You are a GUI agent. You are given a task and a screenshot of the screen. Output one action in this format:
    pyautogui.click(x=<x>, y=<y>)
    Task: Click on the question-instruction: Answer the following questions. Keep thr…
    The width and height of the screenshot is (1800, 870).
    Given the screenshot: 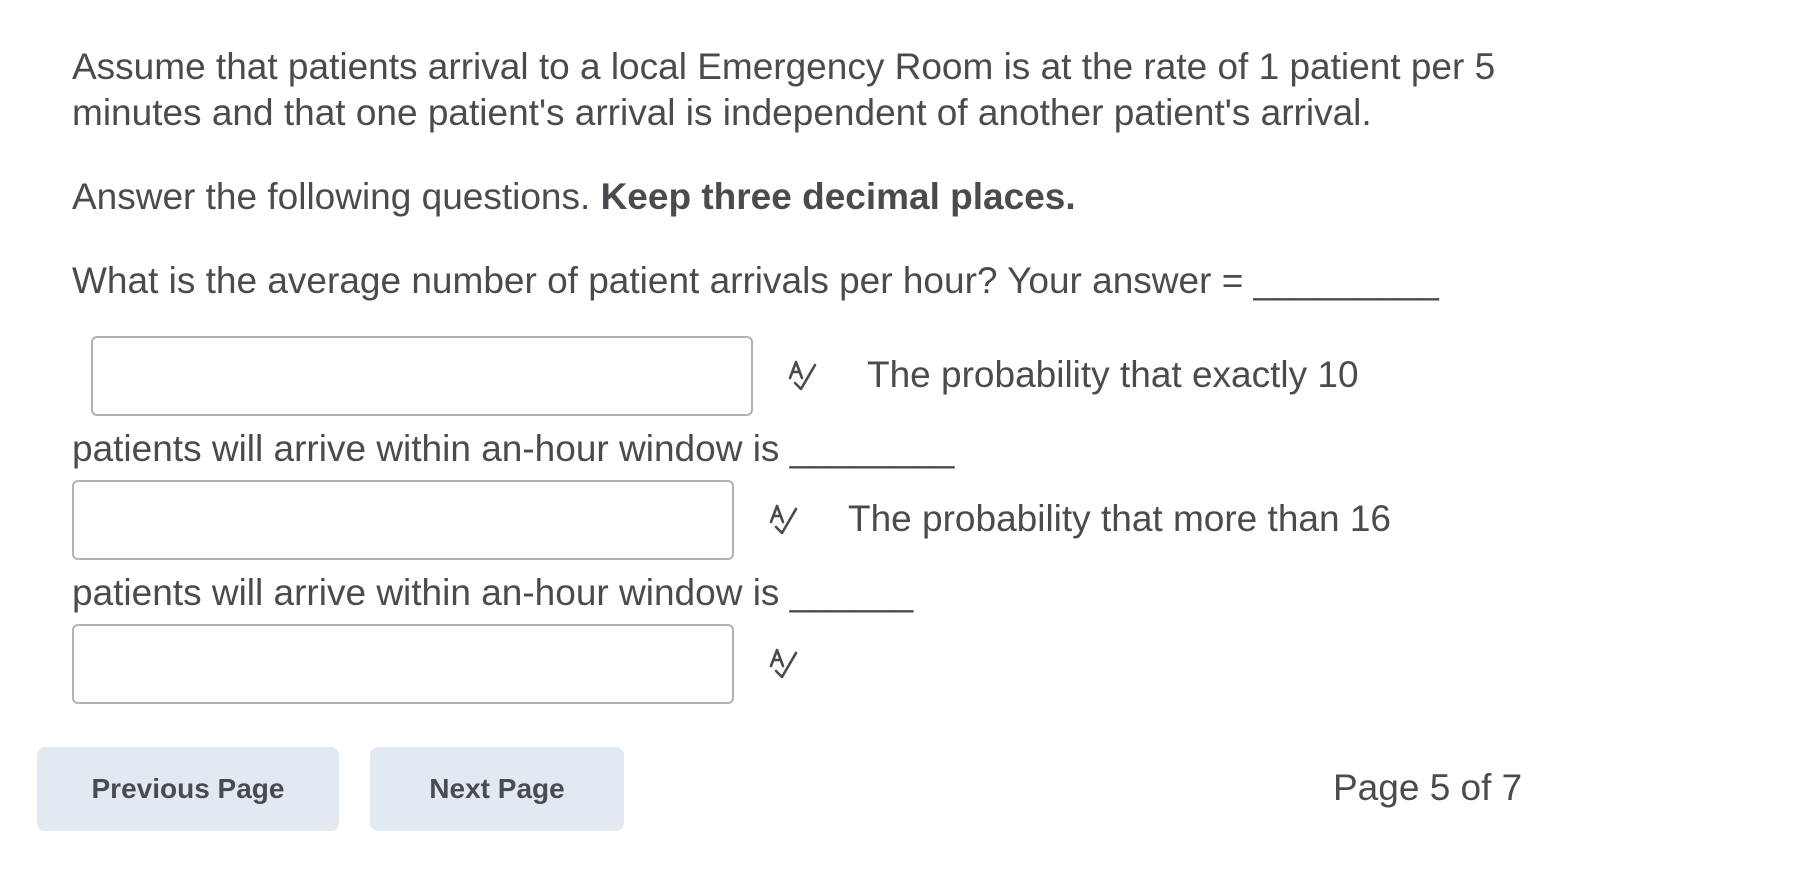 What is the action you would take?
    pyautogui.click(x=822, y=197)
    